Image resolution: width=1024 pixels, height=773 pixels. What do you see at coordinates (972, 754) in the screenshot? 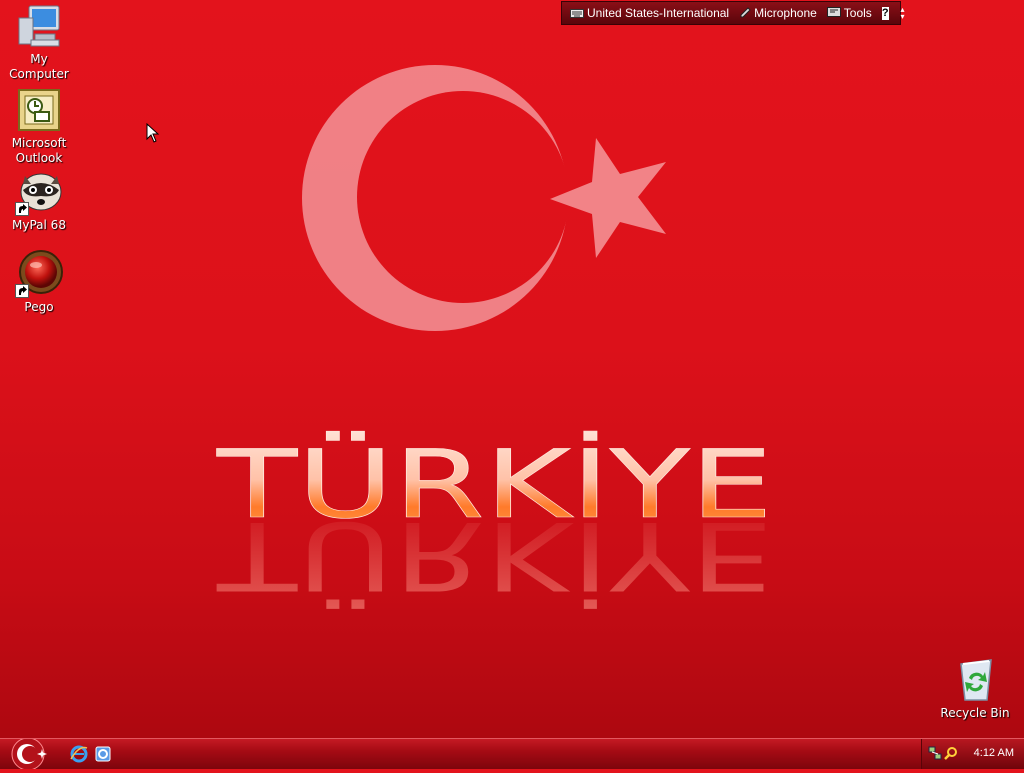
I see `system-tray: 4:12 AM` at bounding box center [972, 754].